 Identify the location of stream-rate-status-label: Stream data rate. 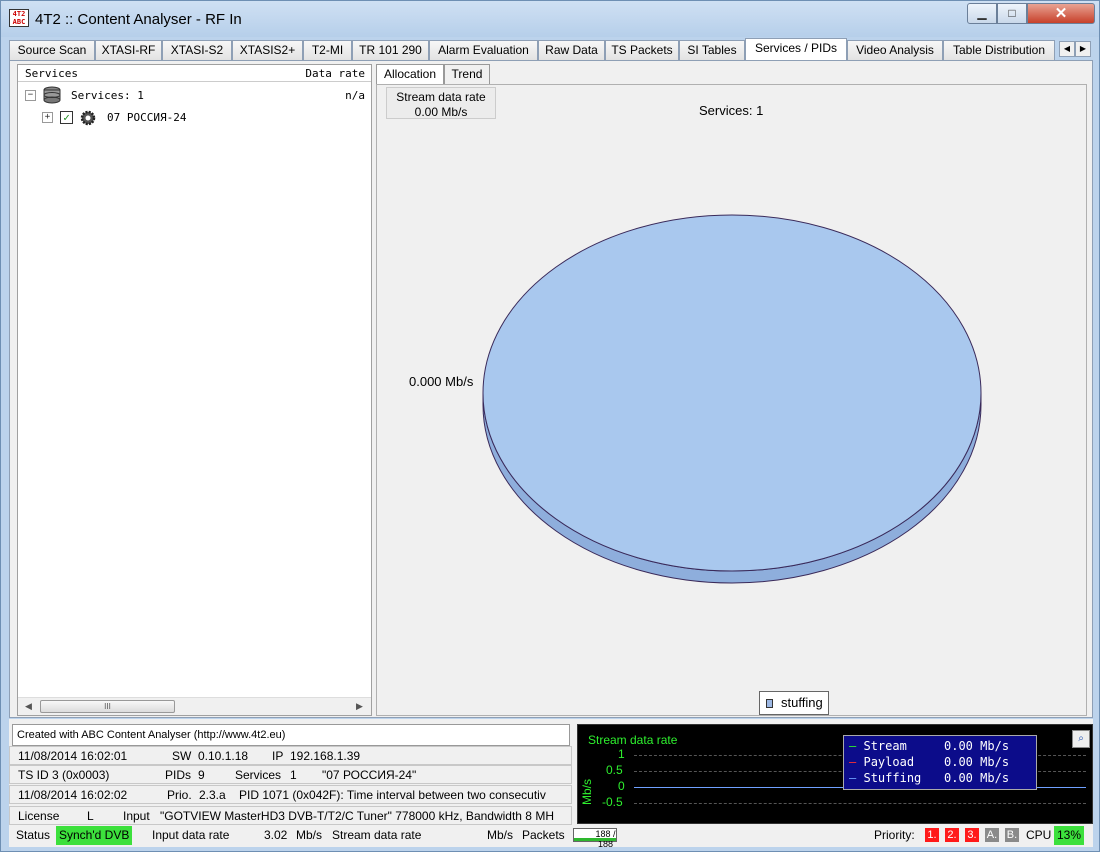
(377, 835).